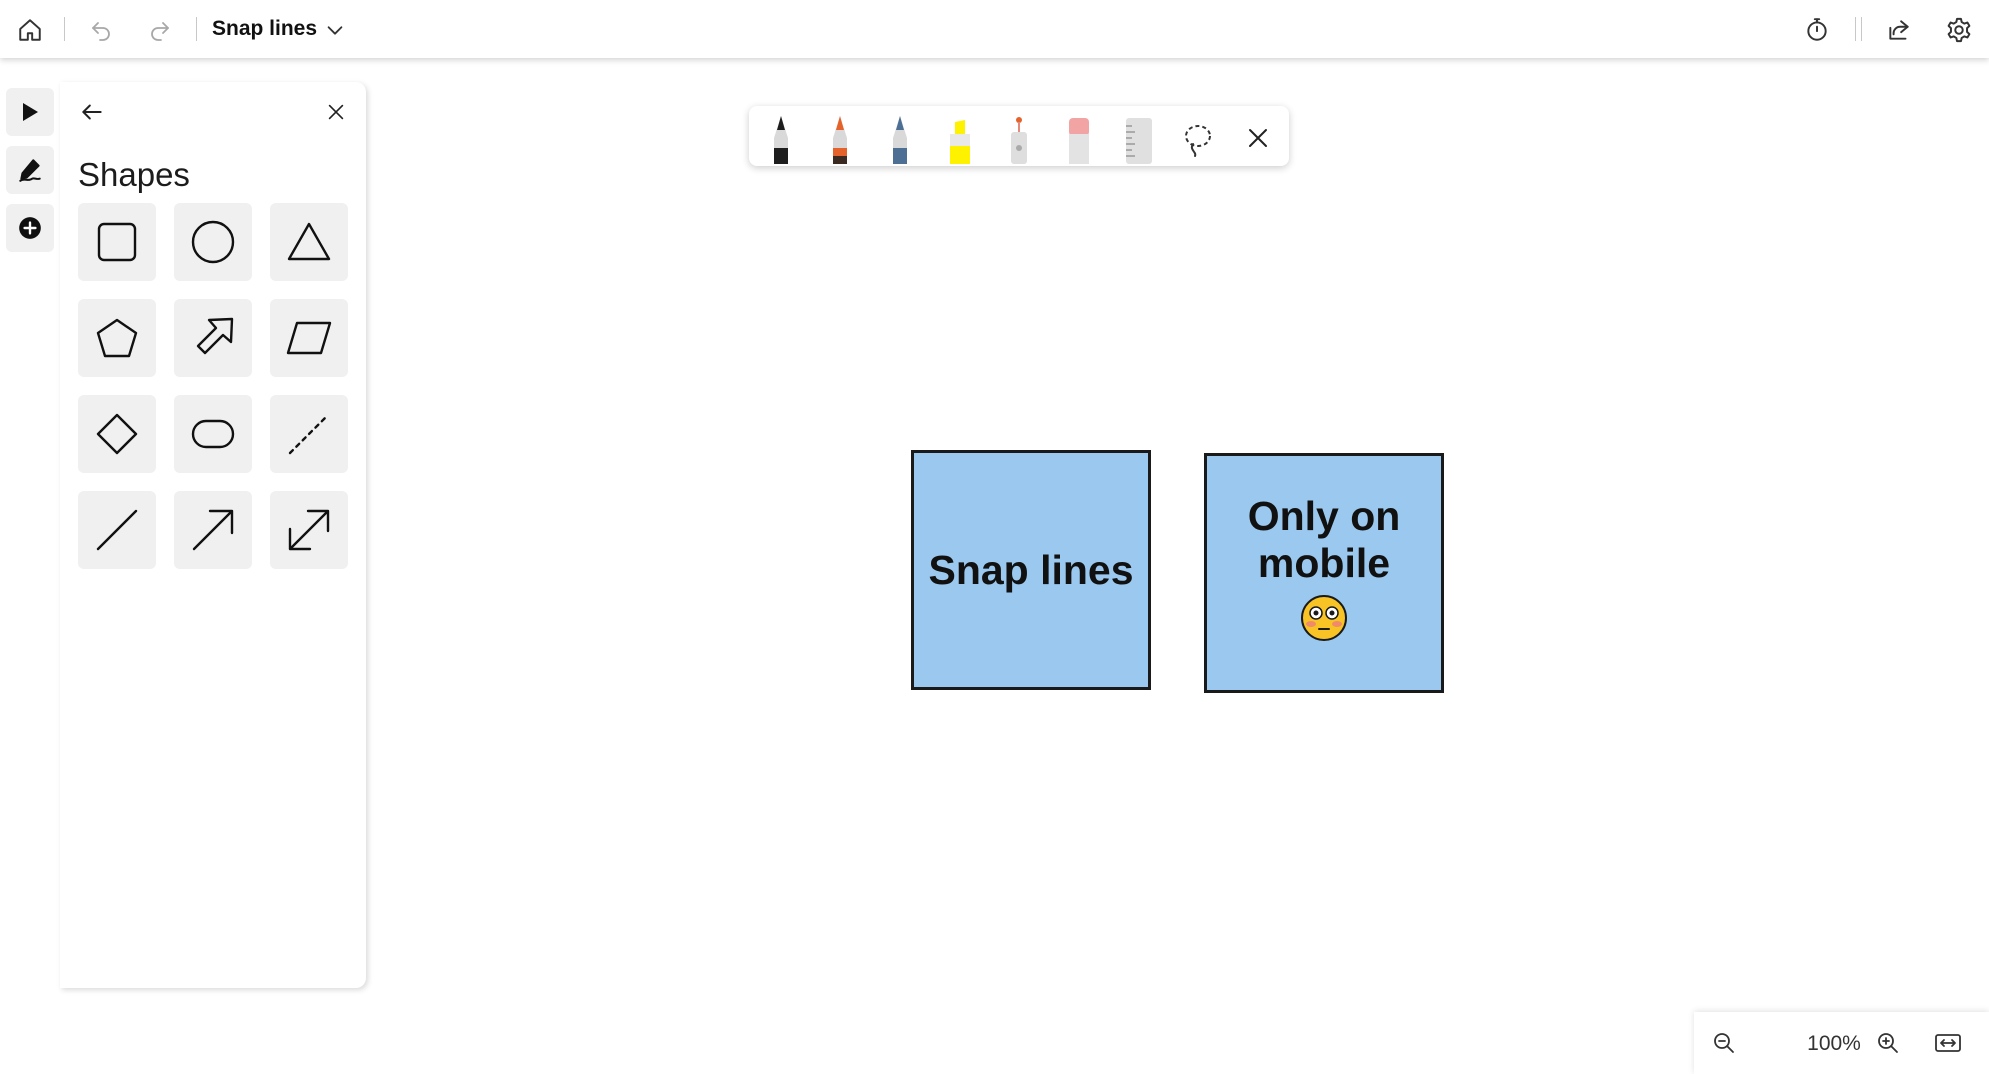 This screenshot has height=1074, width=1989. Describe the element at coordinates (960, 138) in the screenshot. I see `yellow-highlighter-icon` at that location.